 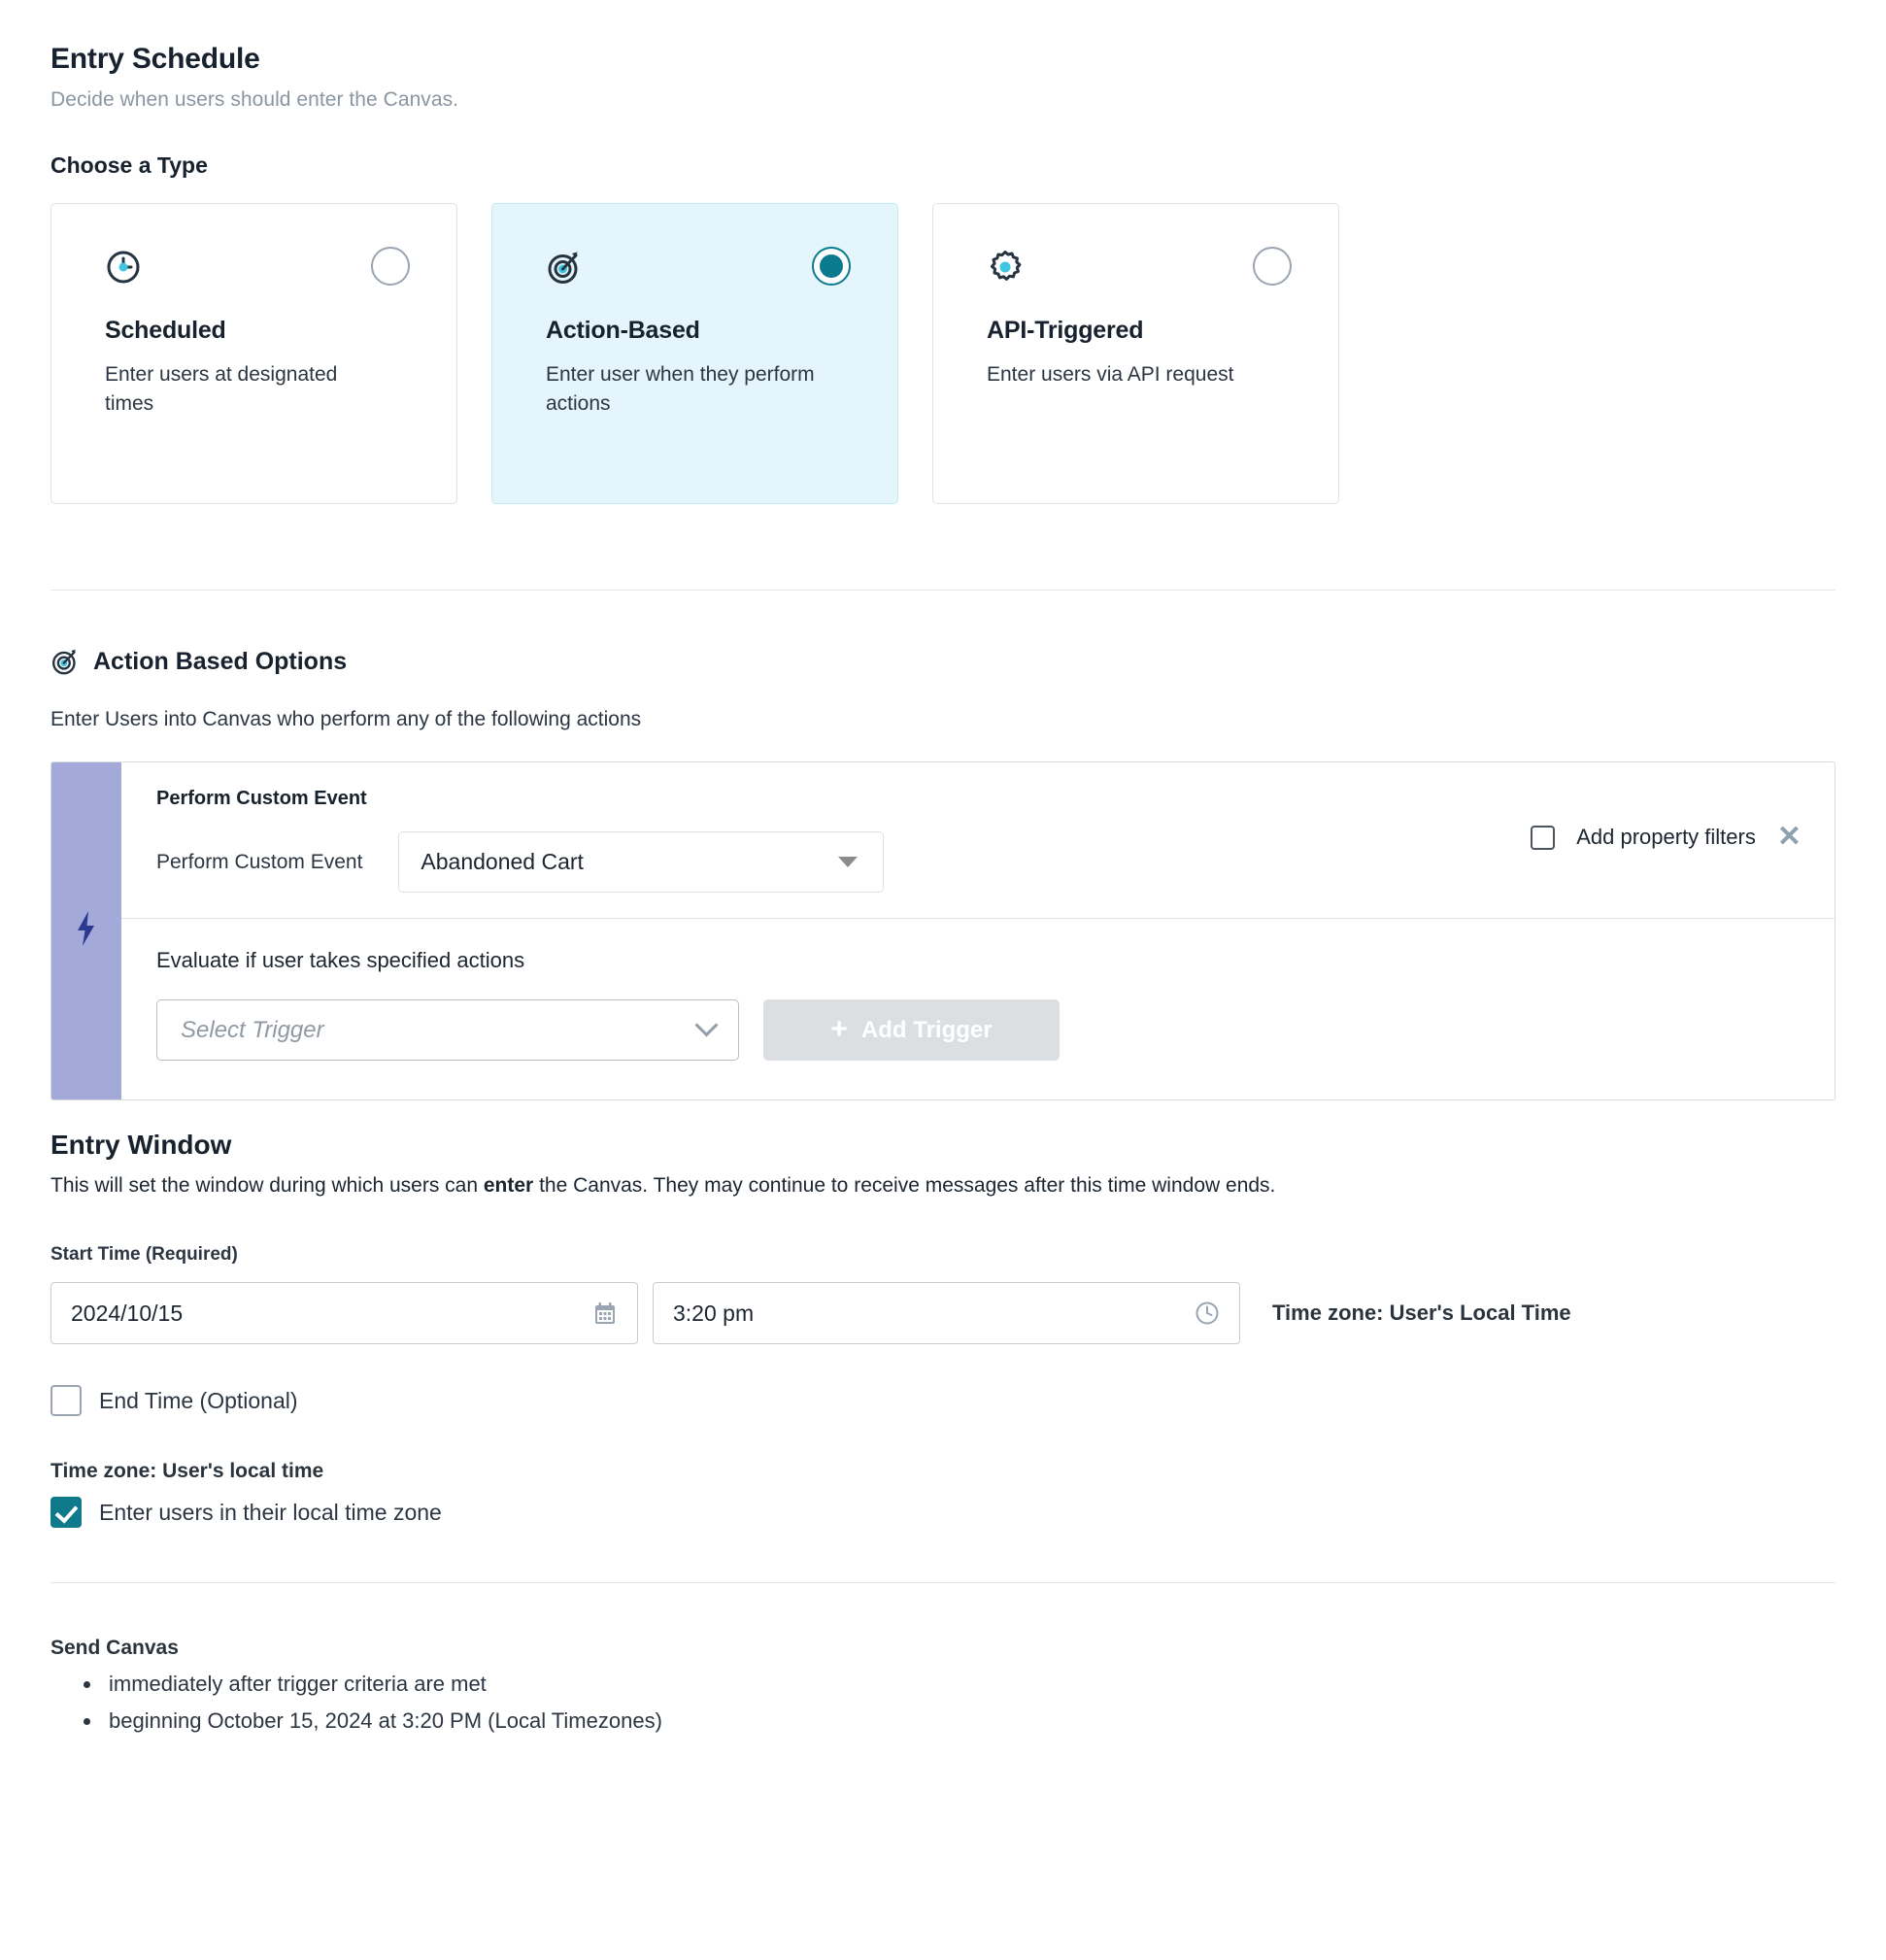 What do you see at coordinates (129, 165) in the screenshot?
I see `choose-a-type-heading: Choose a Type` at bounding box center [129, 165].